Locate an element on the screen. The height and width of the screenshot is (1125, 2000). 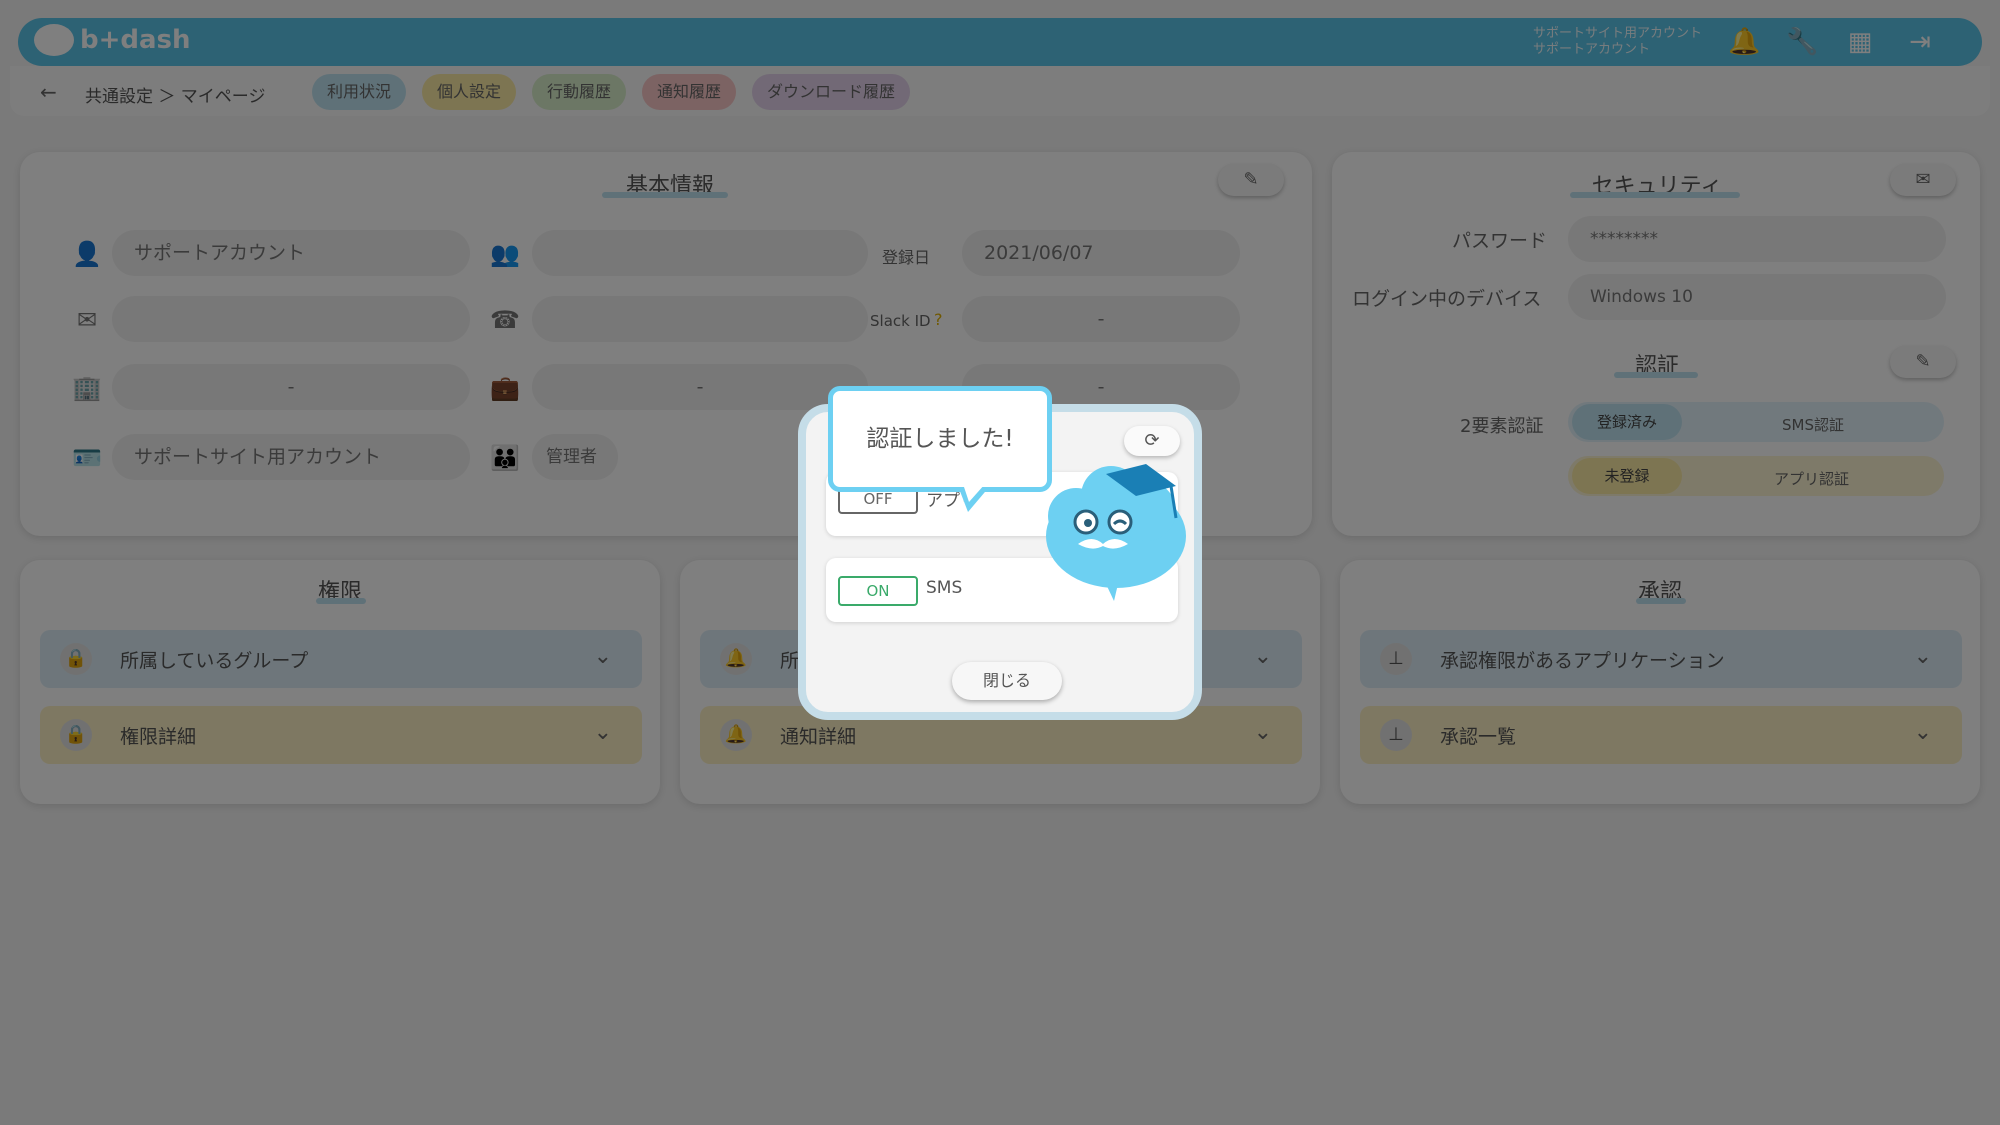
success-speech-bubble: 認証しました! is located at coordinates (940, 439).